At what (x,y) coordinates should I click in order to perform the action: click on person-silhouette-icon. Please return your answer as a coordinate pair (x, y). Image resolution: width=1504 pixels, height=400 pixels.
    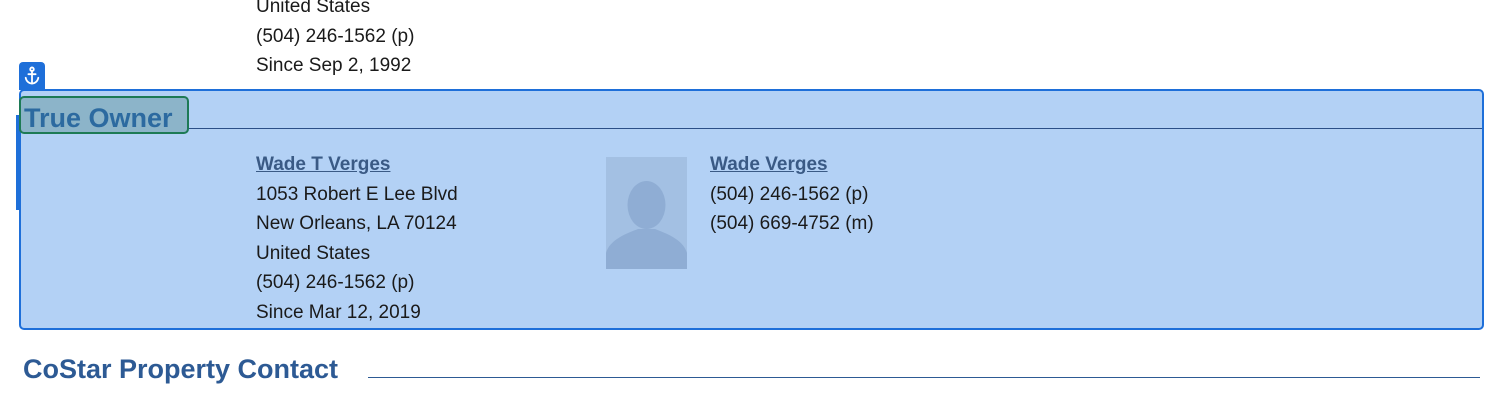
    Looking at the image, I should click on (646, 213).